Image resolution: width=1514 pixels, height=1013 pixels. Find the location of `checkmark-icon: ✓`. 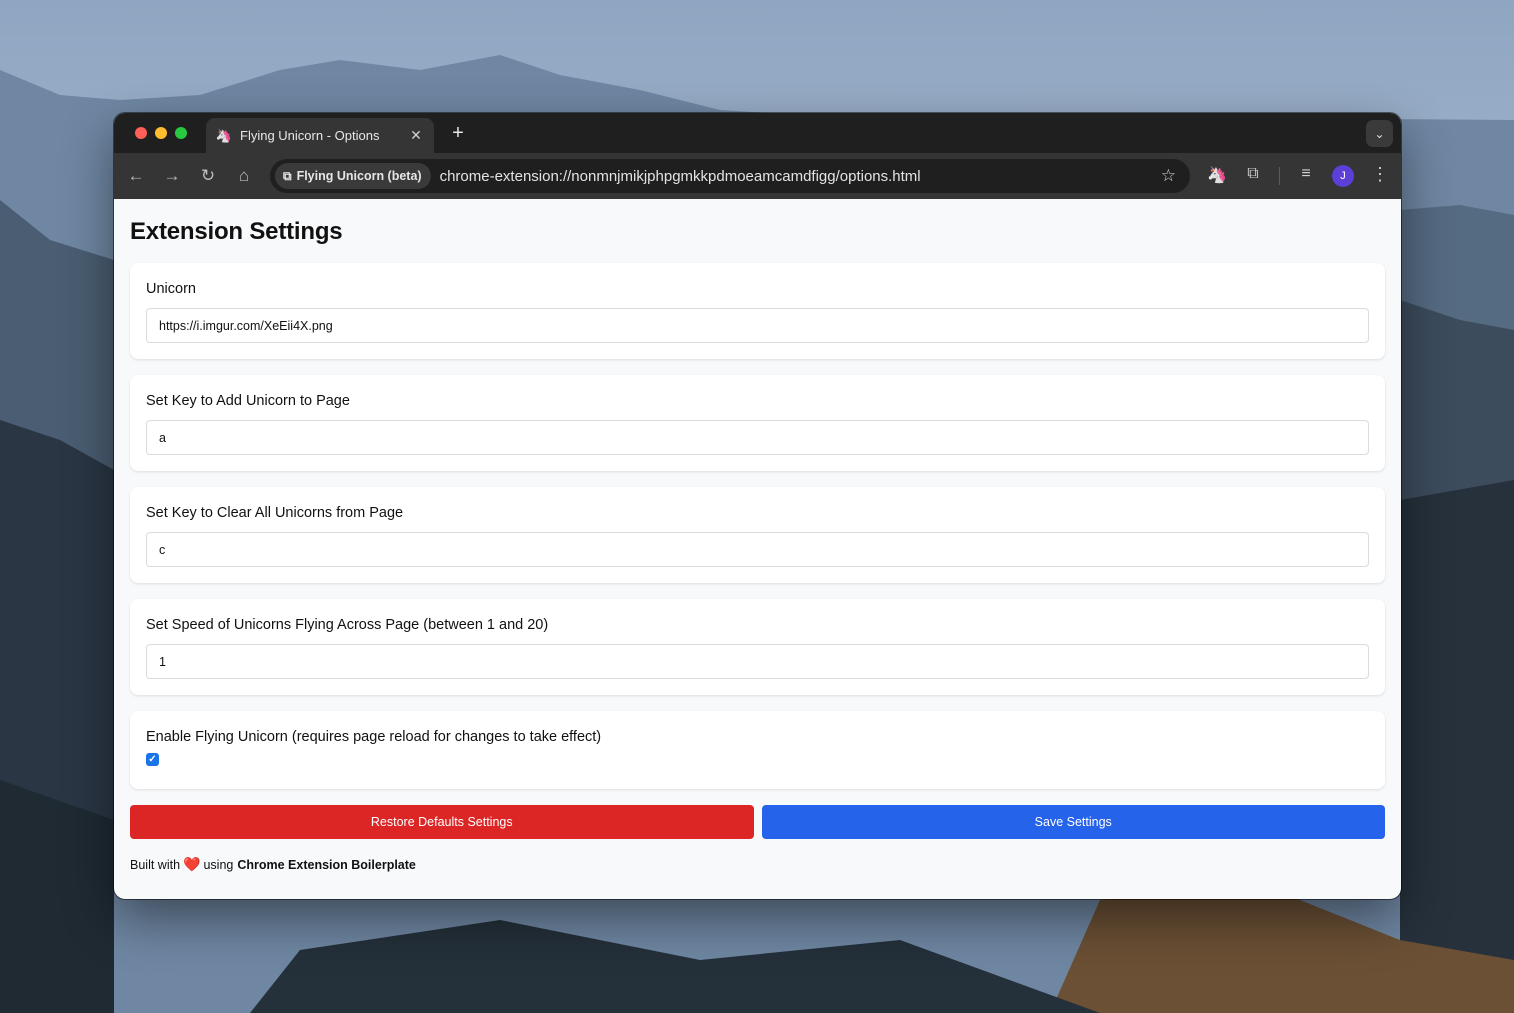

checkmark-icon: ✓ is located at coordinates (152, 759).